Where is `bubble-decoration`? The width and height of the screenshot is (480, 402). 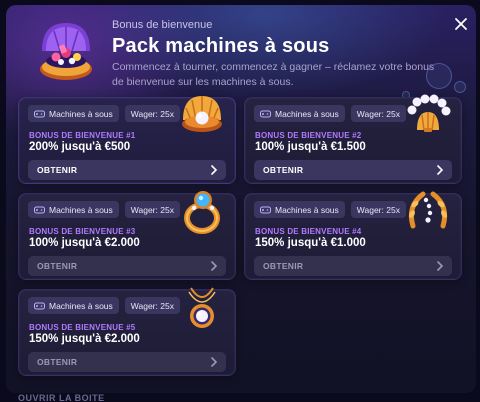 bubble-decoration is located at coordinates (460, 87).